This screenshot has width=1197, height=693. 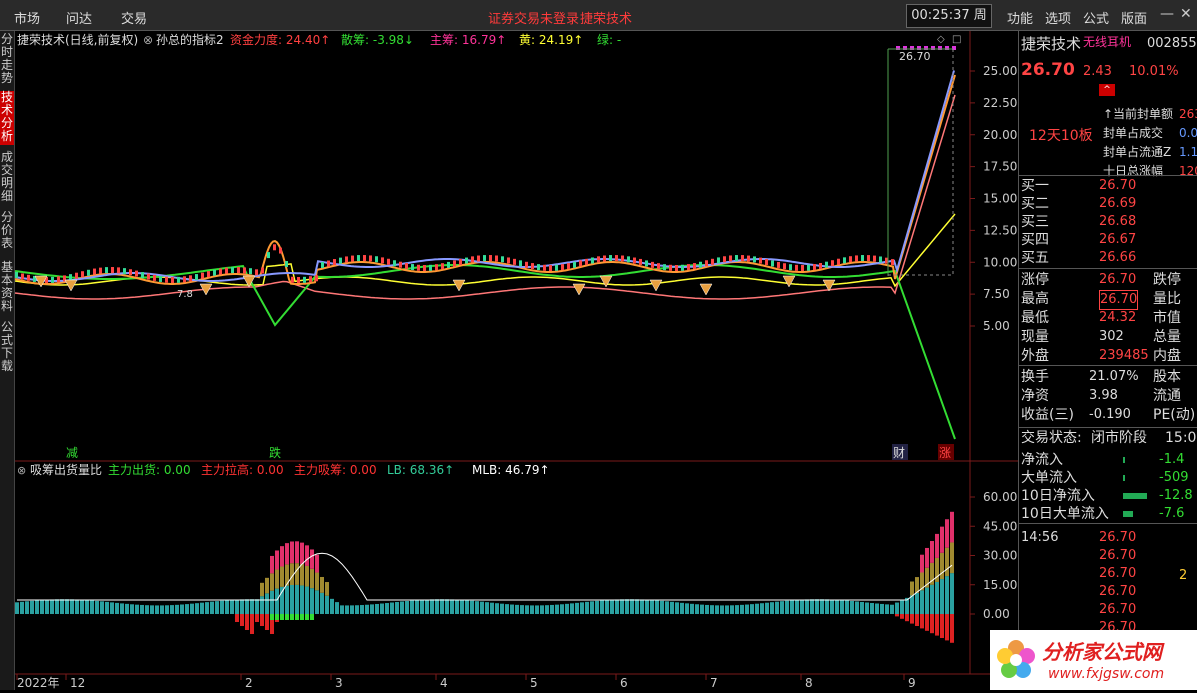 What do you see at coordinates (275, 452) in the screenshot?
I see `event-label-drop: 跌` at bounding box center [275, 452].